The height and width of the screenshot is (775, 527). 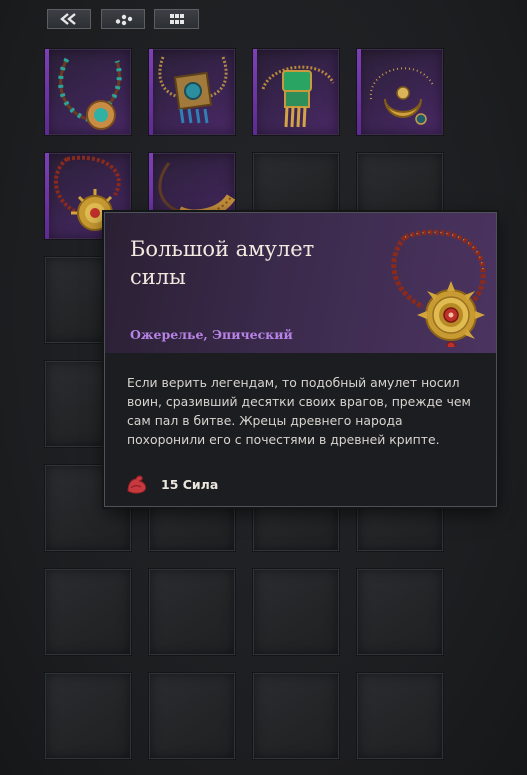 I want to click on double-chevron-left-icon, so click(x=68, y=19).